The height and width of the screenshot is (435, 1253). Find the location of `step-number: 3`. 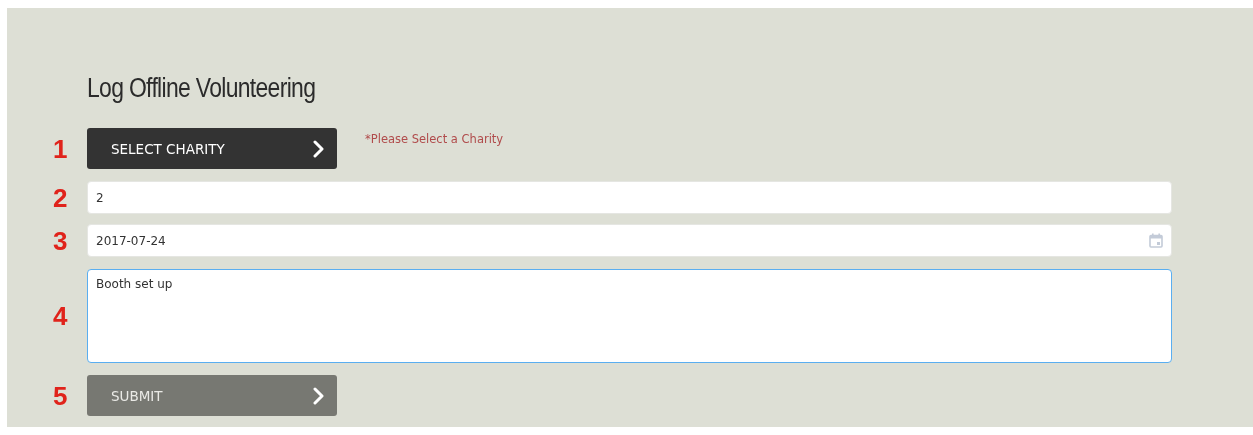

step-number: 3 is located at coordinates (61, 240).